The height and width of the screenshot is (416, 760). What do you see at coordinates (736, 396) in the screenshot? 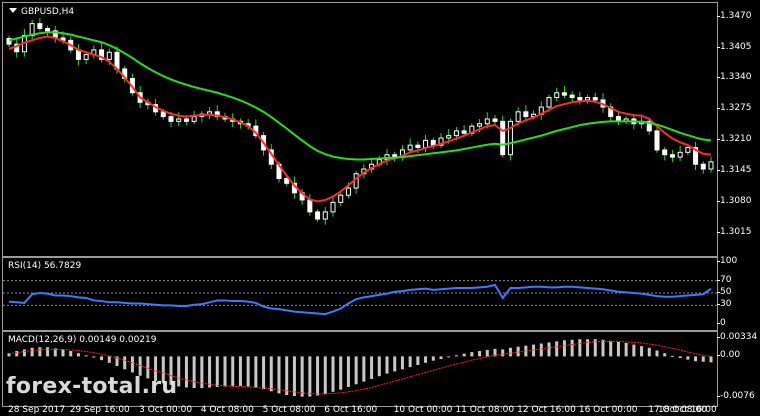
I see `macd-tick-label: -0.0076` at bounding box center [736, 396].